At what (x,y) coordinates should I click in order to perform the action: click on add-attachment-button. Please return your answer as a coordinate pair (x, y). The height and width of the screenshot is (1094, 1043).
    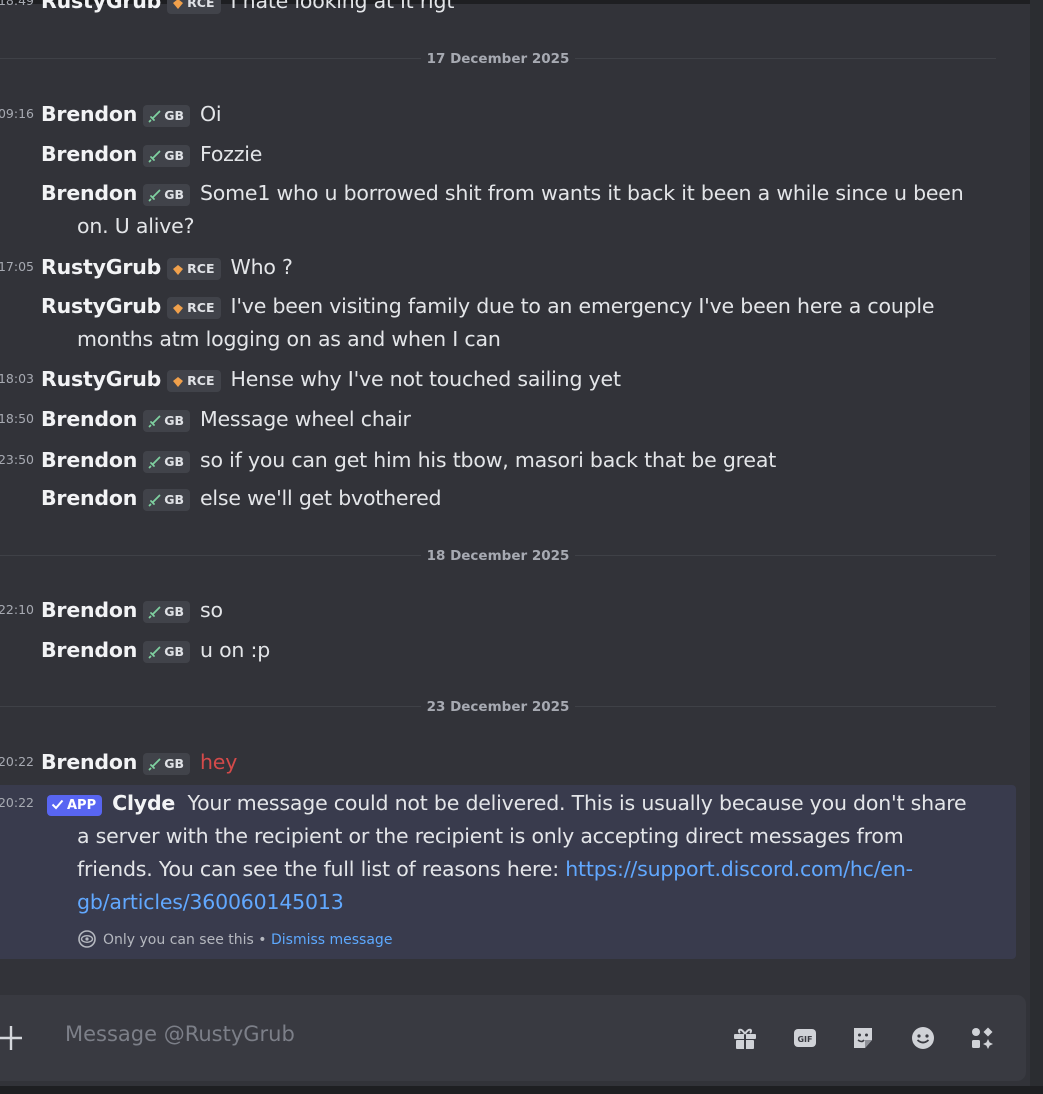
    Looking at the image, I should click on (11, 1036).